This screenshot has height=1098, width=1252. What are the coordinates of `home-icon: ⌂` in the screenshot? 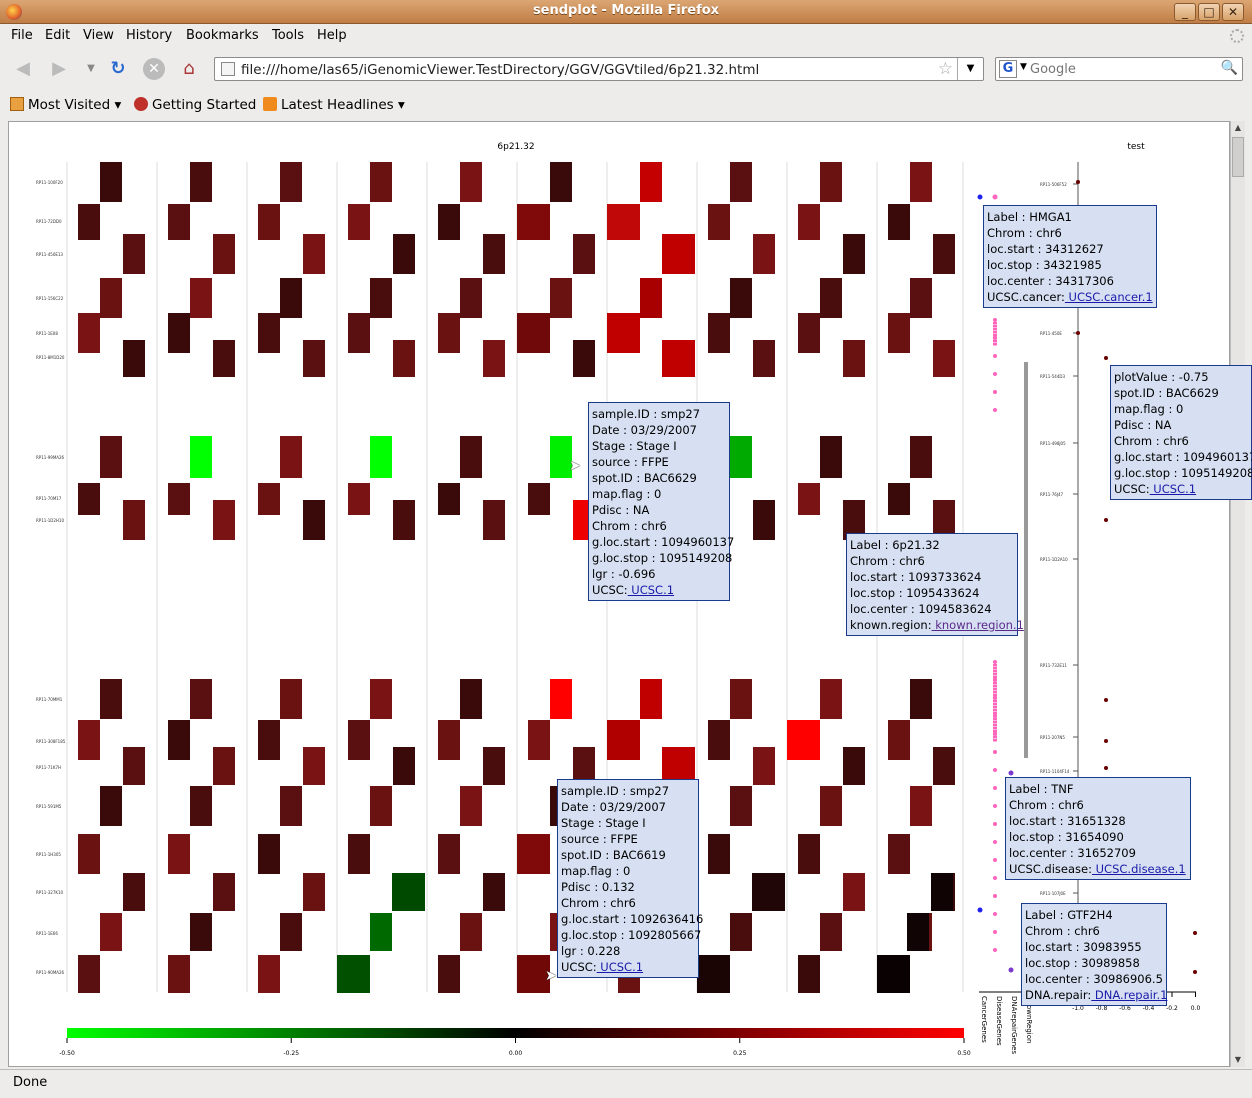 It's located at (189, 69).